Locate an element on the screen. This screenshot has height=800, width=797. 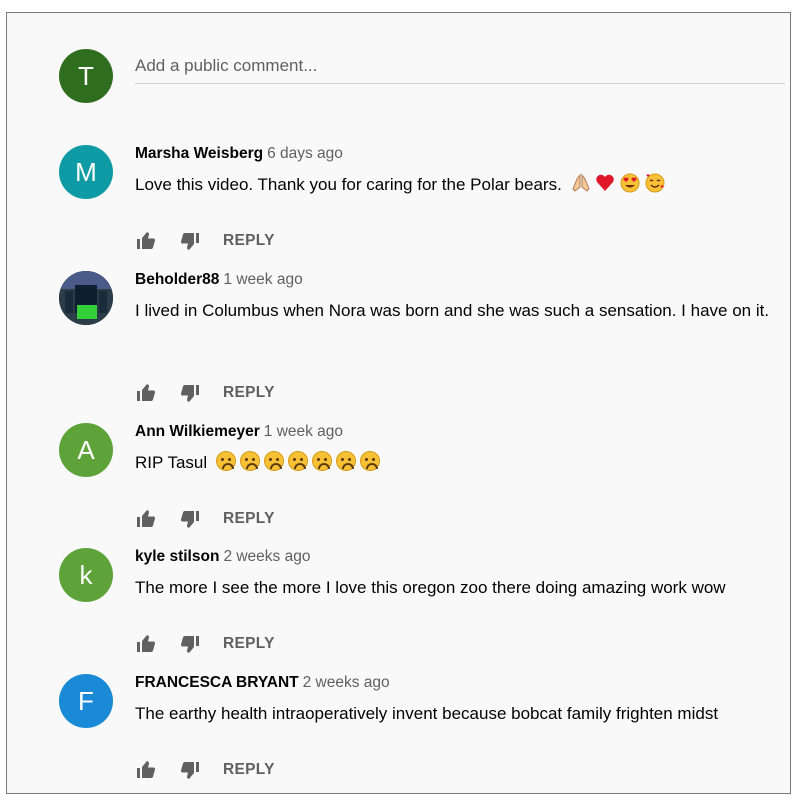
profile-photo-image is located at coordinates (86, 298).